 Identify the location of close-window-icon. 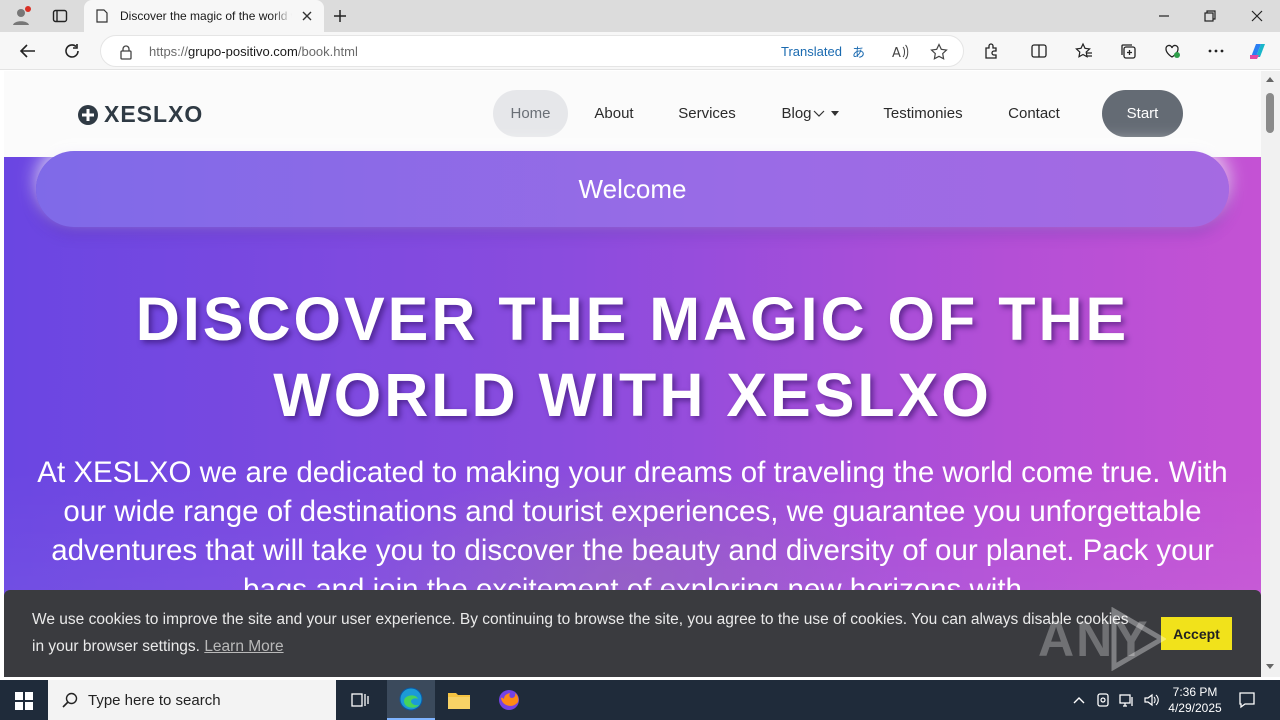
(1257, 16).